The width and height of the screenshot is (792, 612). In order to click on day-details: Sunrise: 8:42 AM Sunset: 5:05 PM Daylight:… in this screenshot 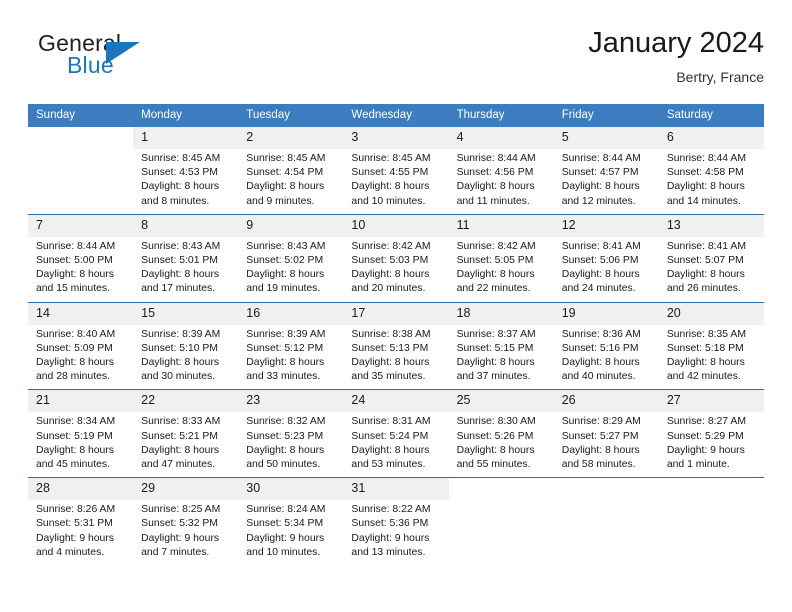, I will do `click(501, 269)`.